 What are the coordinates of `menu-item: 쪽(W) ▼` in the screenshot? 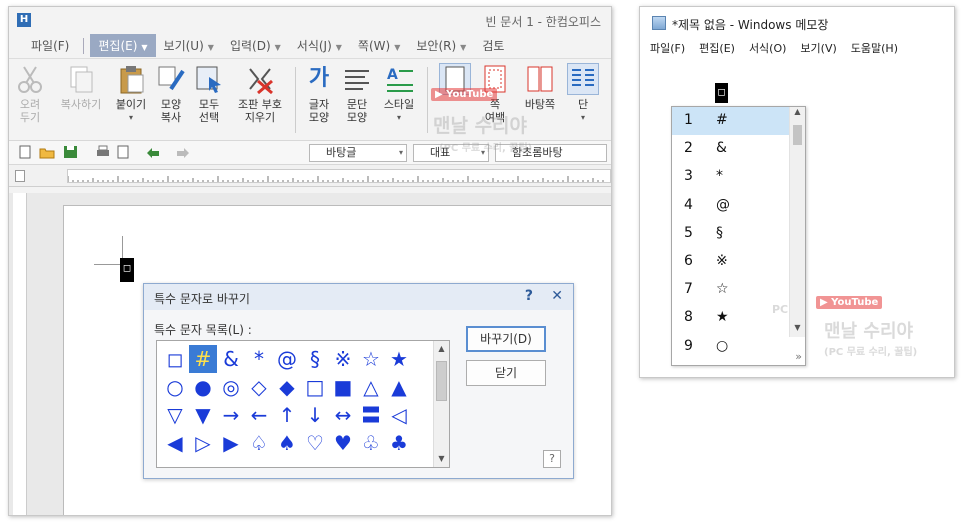 It's located at (379, 45).